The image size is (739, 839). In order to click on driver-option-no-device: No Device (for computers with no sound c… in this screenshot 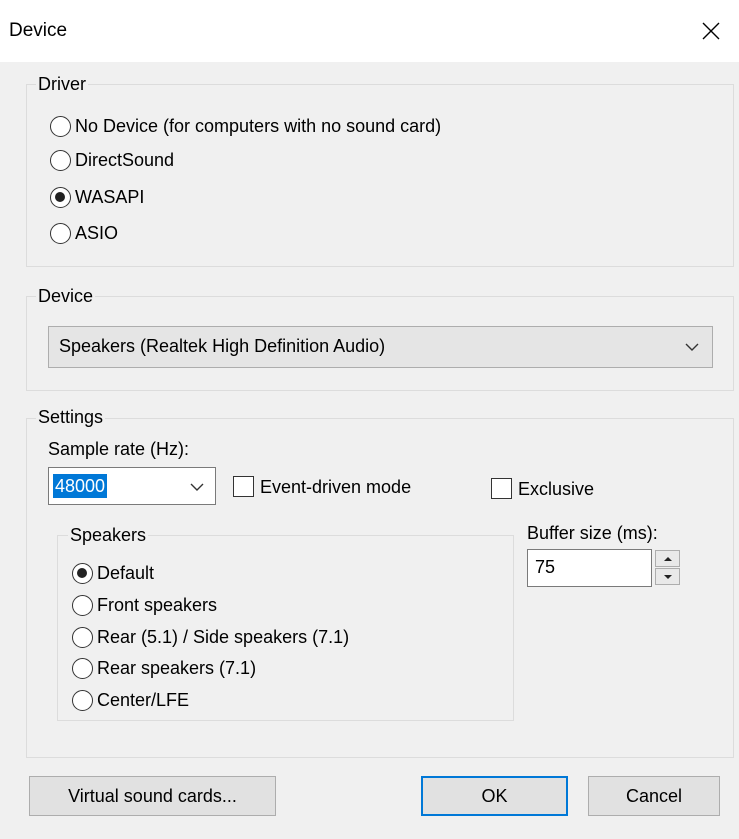, I will do `click(245, 126)`.